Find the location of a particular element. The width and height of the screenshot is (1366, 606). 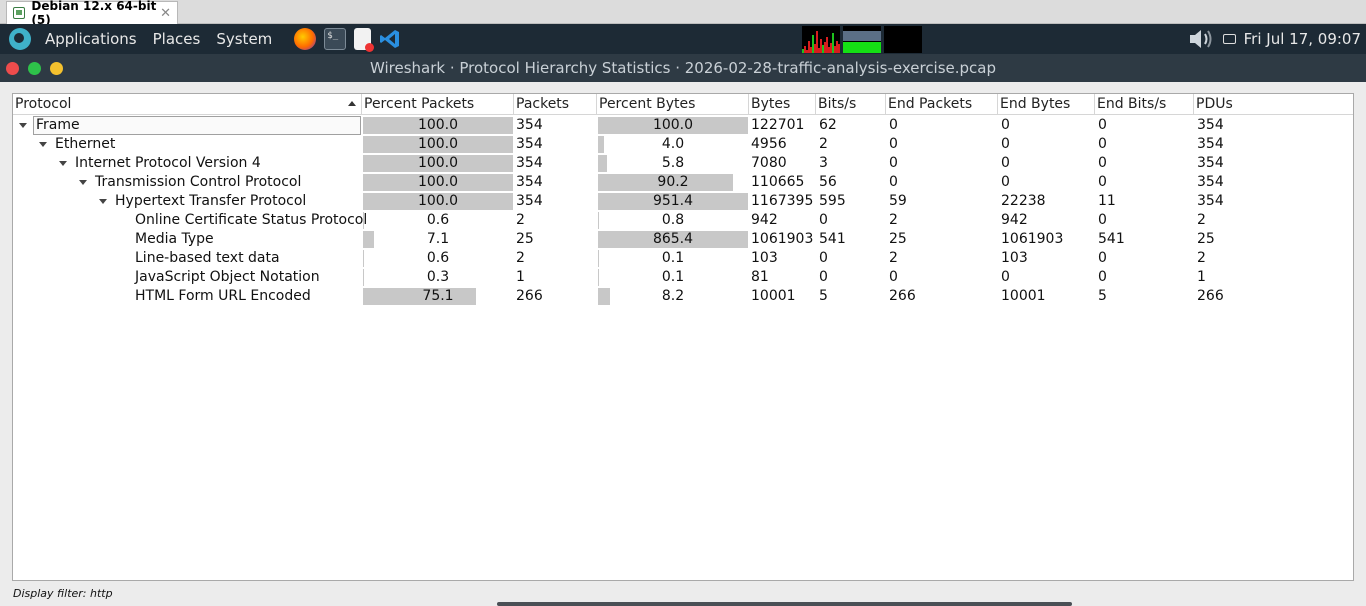

tree-row: JavaScript Object Notation 0.3 0.1 1 81 0 0 0 0 1 is located at coordinates (683, 277).